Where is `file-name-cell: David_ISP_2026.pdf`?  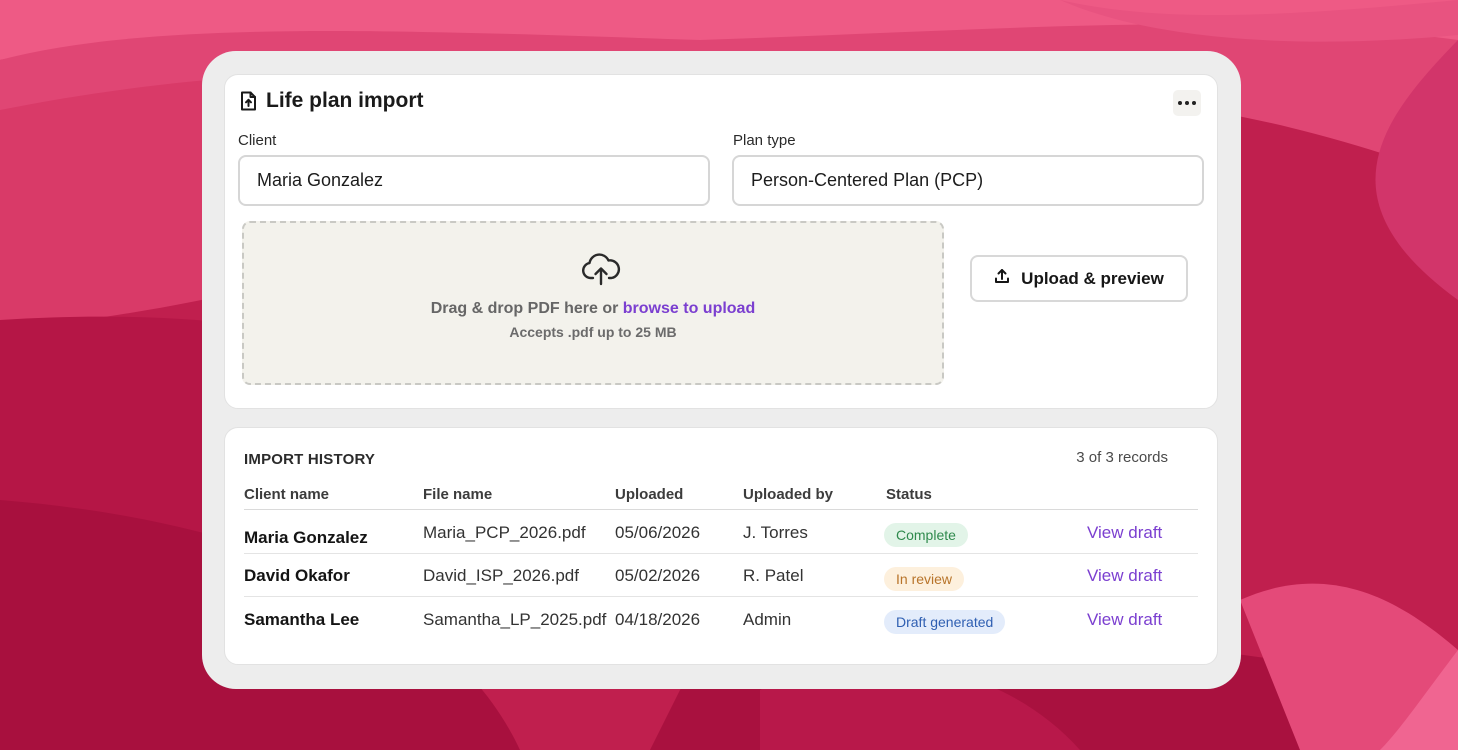 file-name-cell: David_ISP_2026.pdf is located at coordinates (501, 575).